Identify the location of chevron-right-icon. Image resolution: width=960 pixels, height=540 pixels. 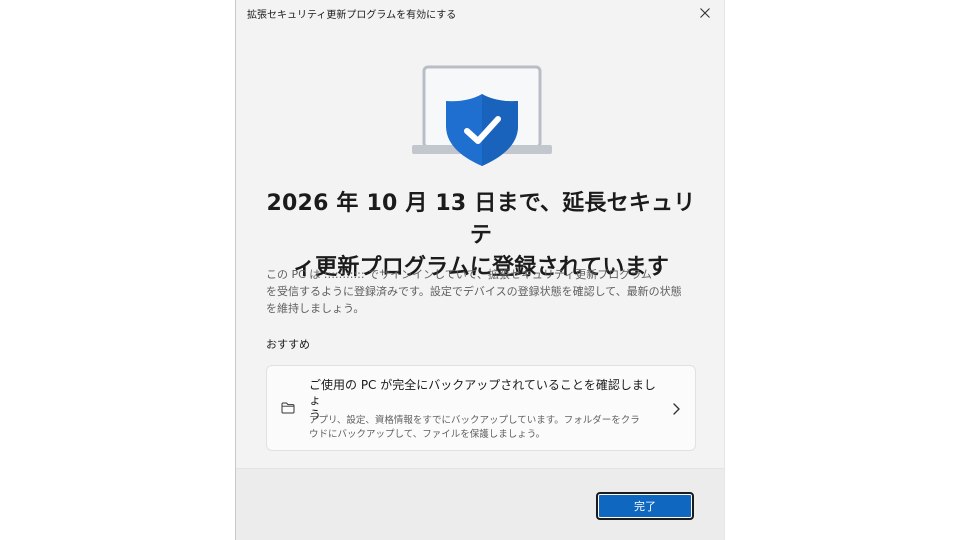
(676, 409).